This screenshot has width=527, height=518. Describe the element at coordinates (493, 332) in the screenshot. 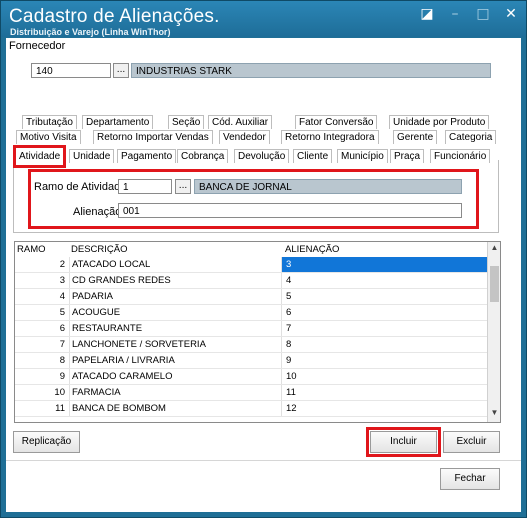

I see `grid-scrollbar: ▲ ▼` at that location.